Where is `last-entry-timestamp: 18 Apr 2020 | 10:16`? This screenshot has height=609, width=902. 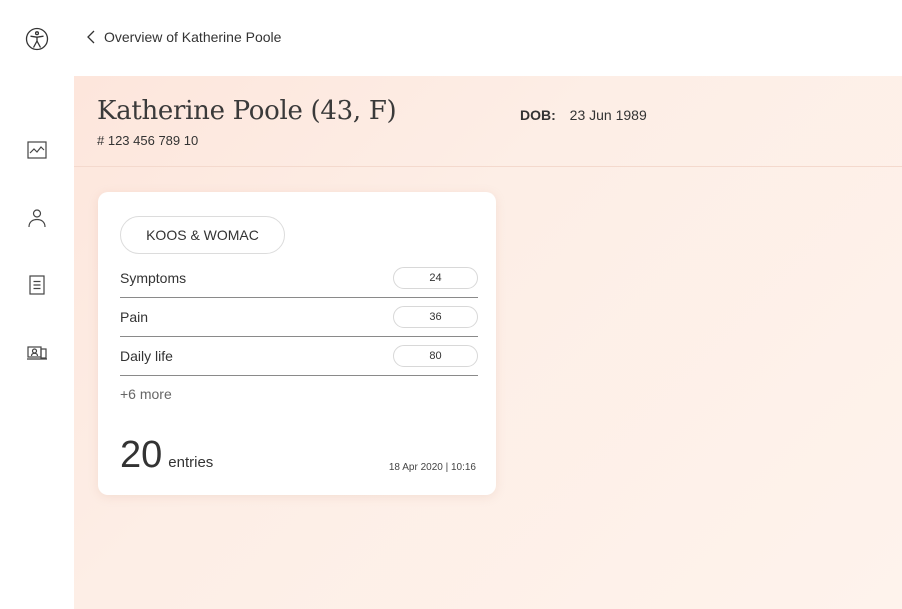 last-entry-timestamp: 18 Apr 2020 | 10:16 is located at coordinates (432, 467).